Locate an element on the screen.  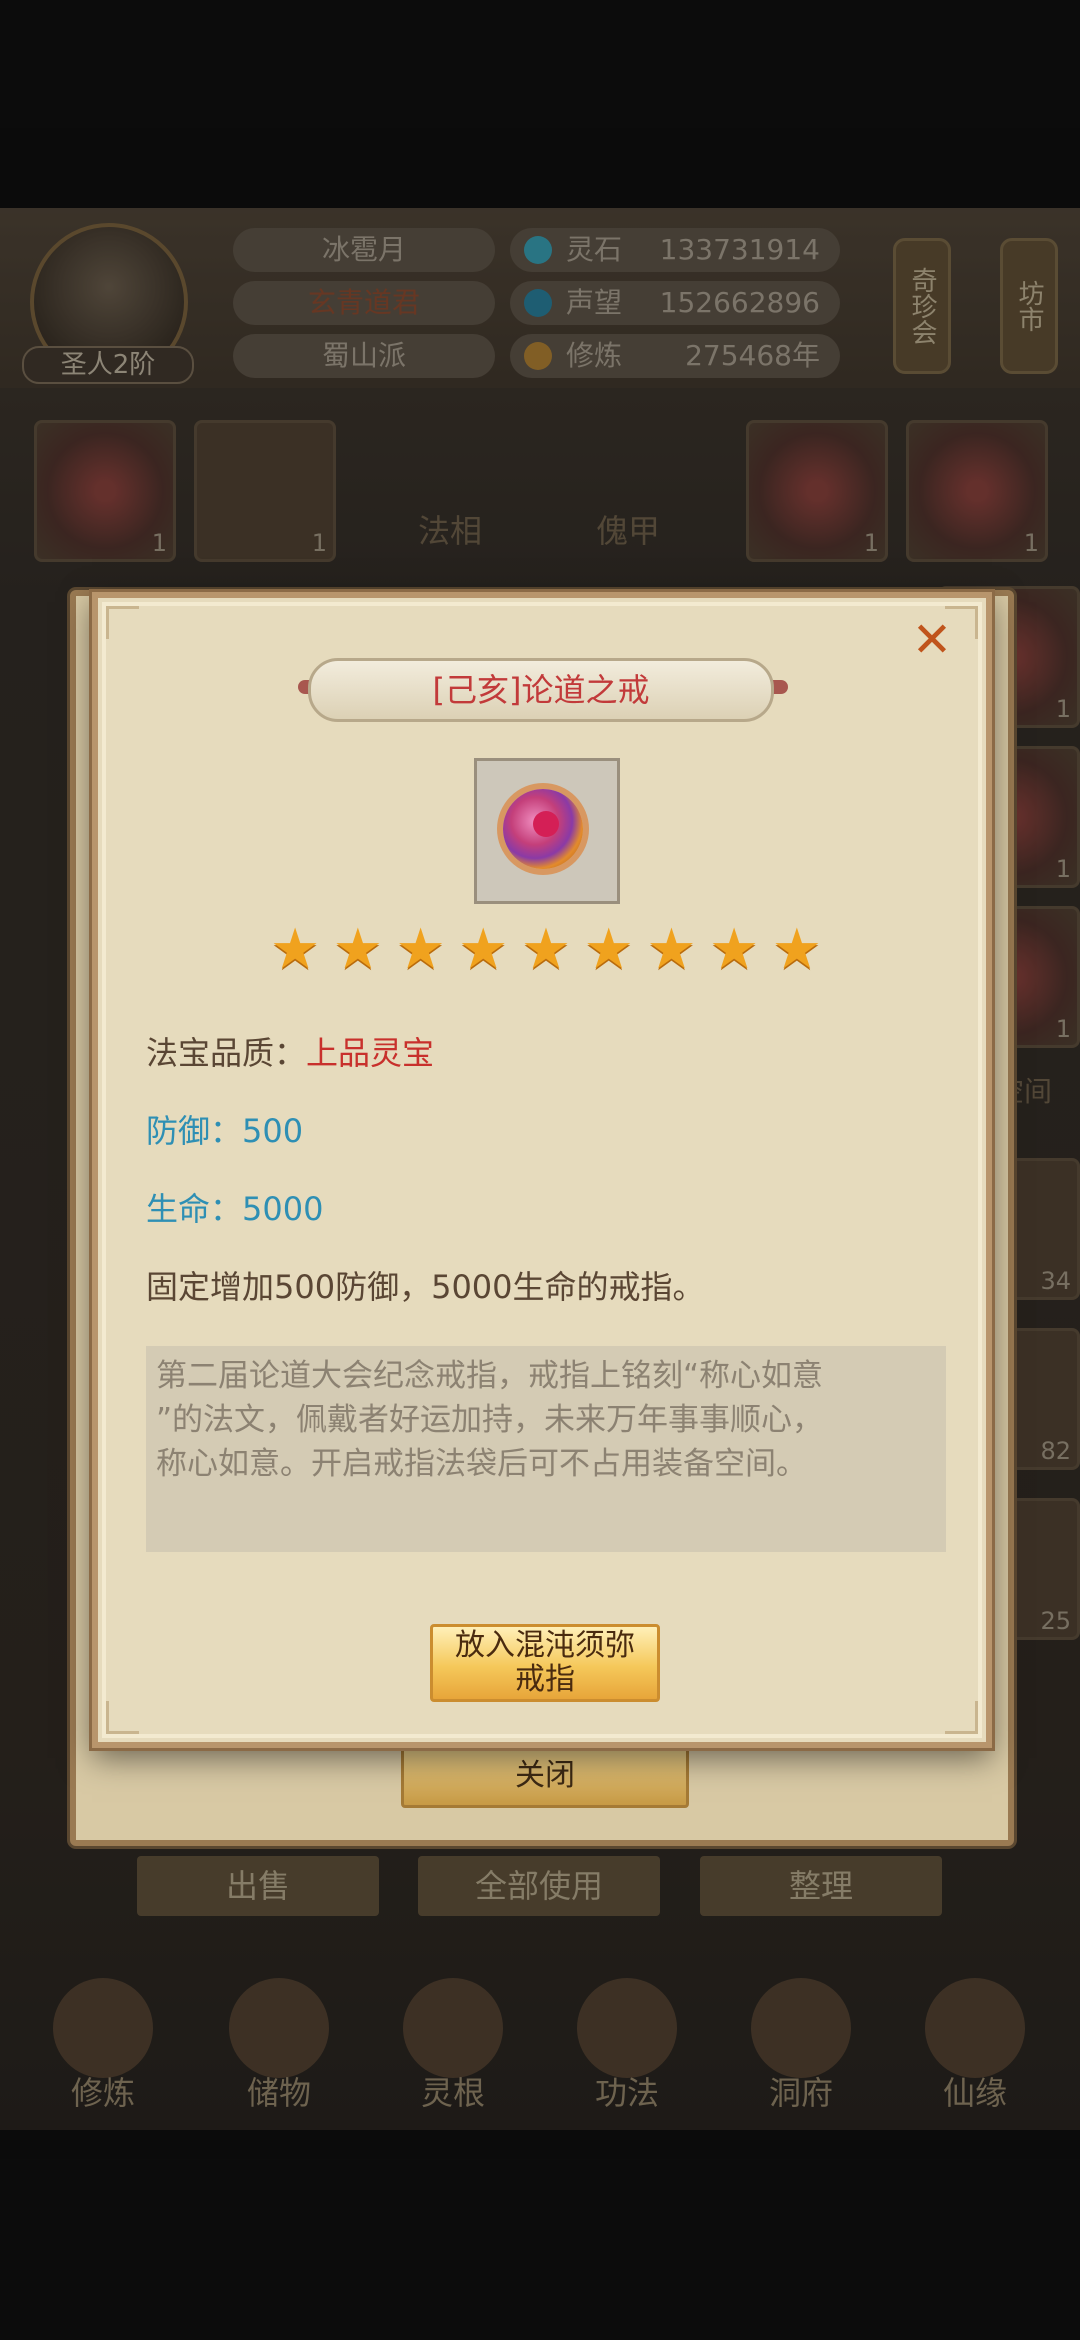
description-line: ”的法文，佩戴者好运加持，未来万年事事顺心， is located at coordinates (490, 1420).